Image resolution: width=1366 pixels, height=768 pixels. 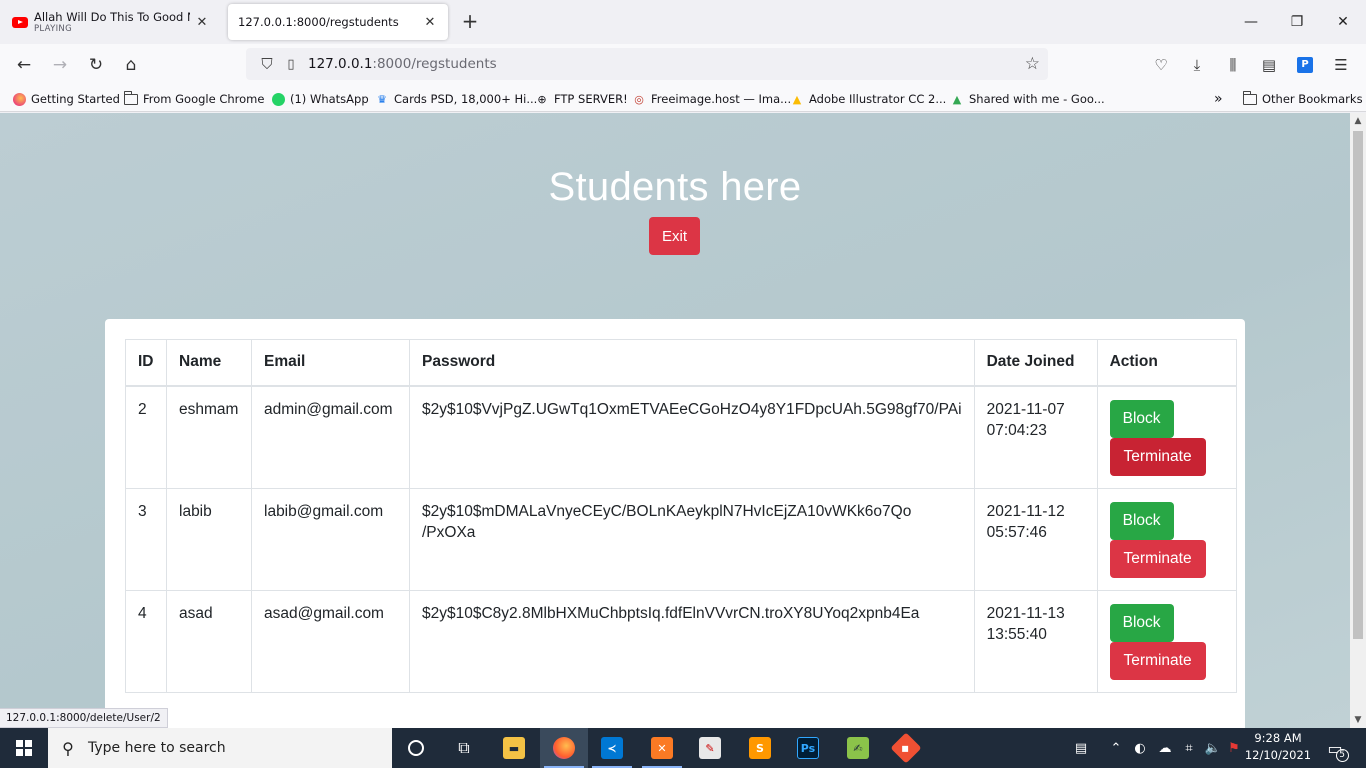 I want to click on network-icon: ⌗, so click(x=1189, y=748).